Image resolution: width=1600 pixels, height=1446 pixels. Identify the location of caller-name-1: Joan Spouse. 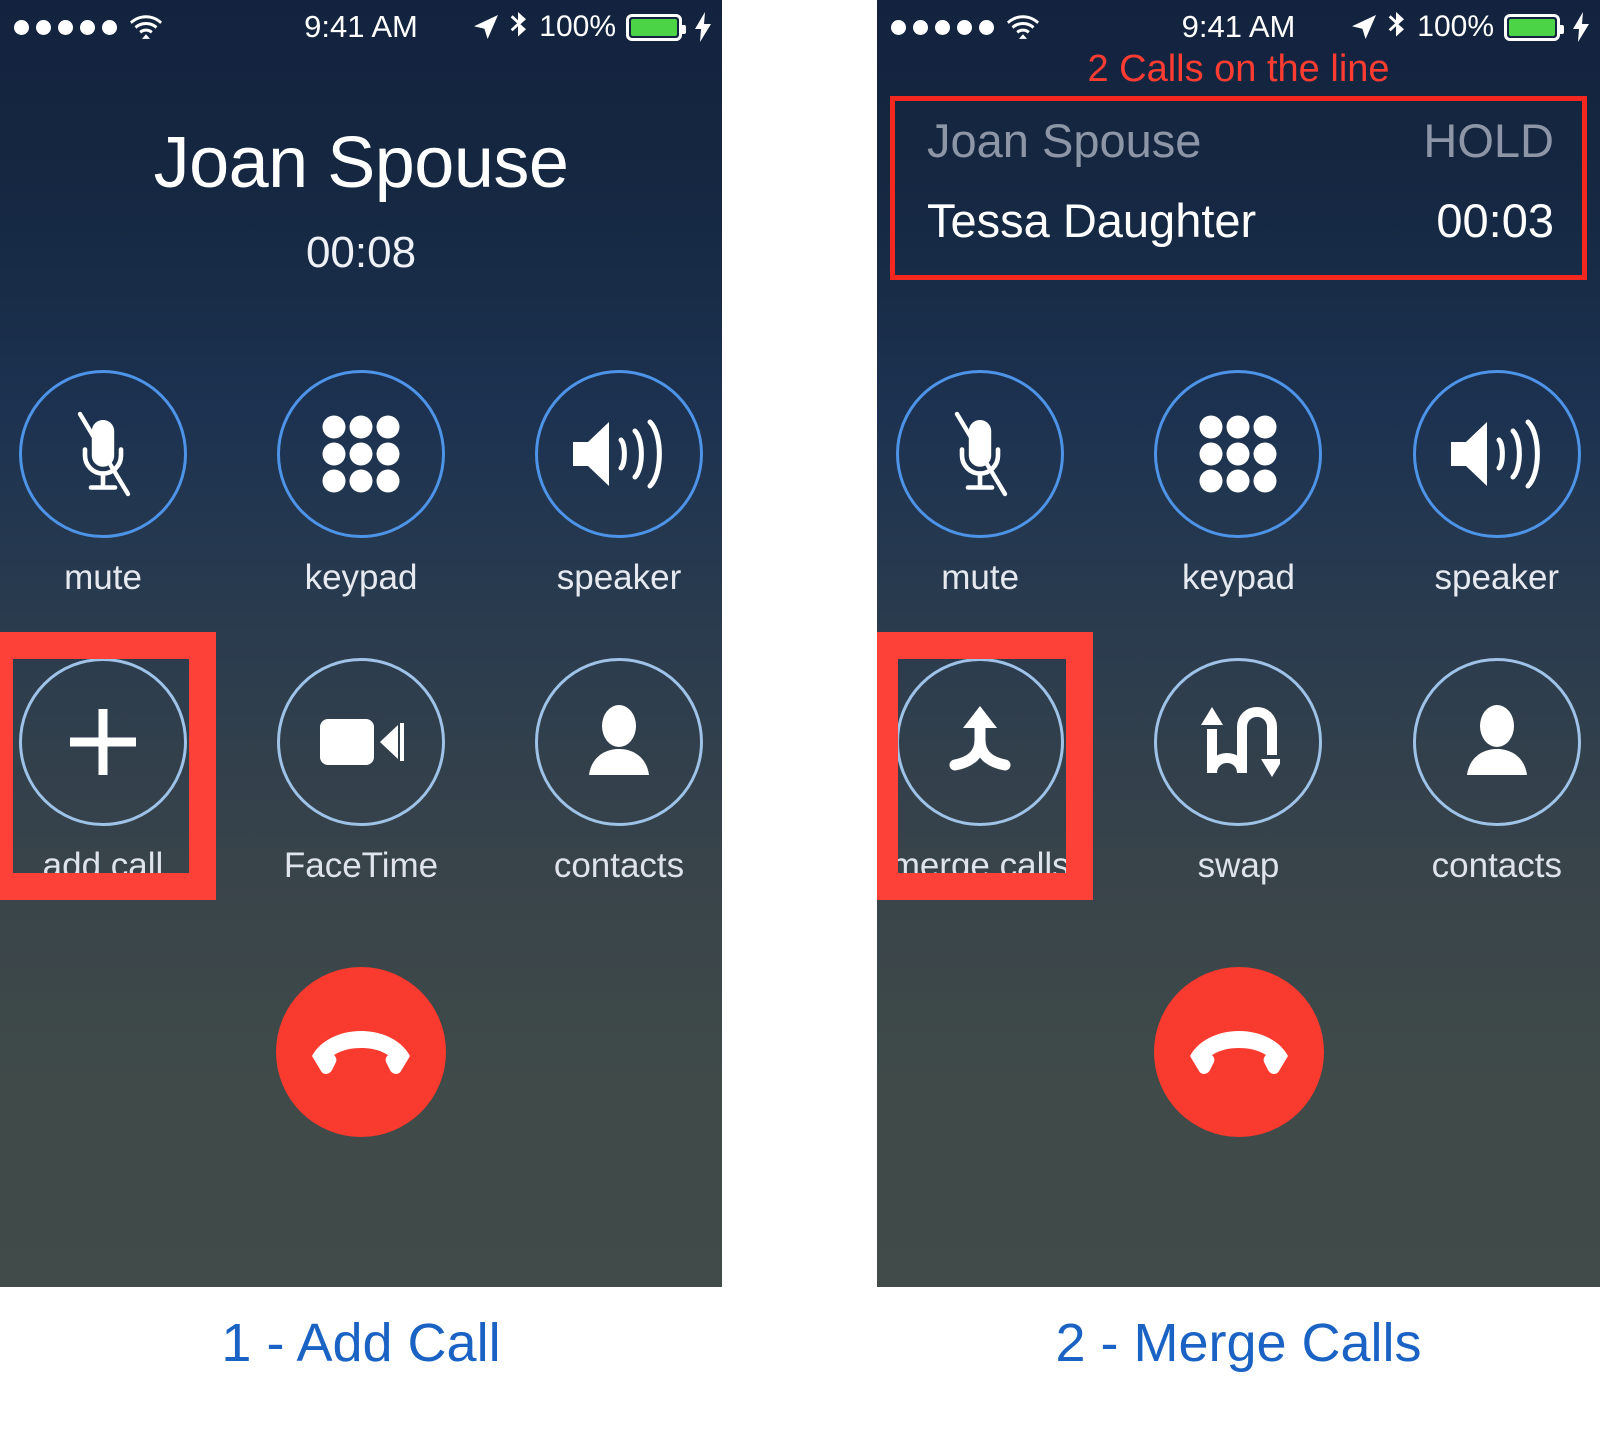
(361, 163).